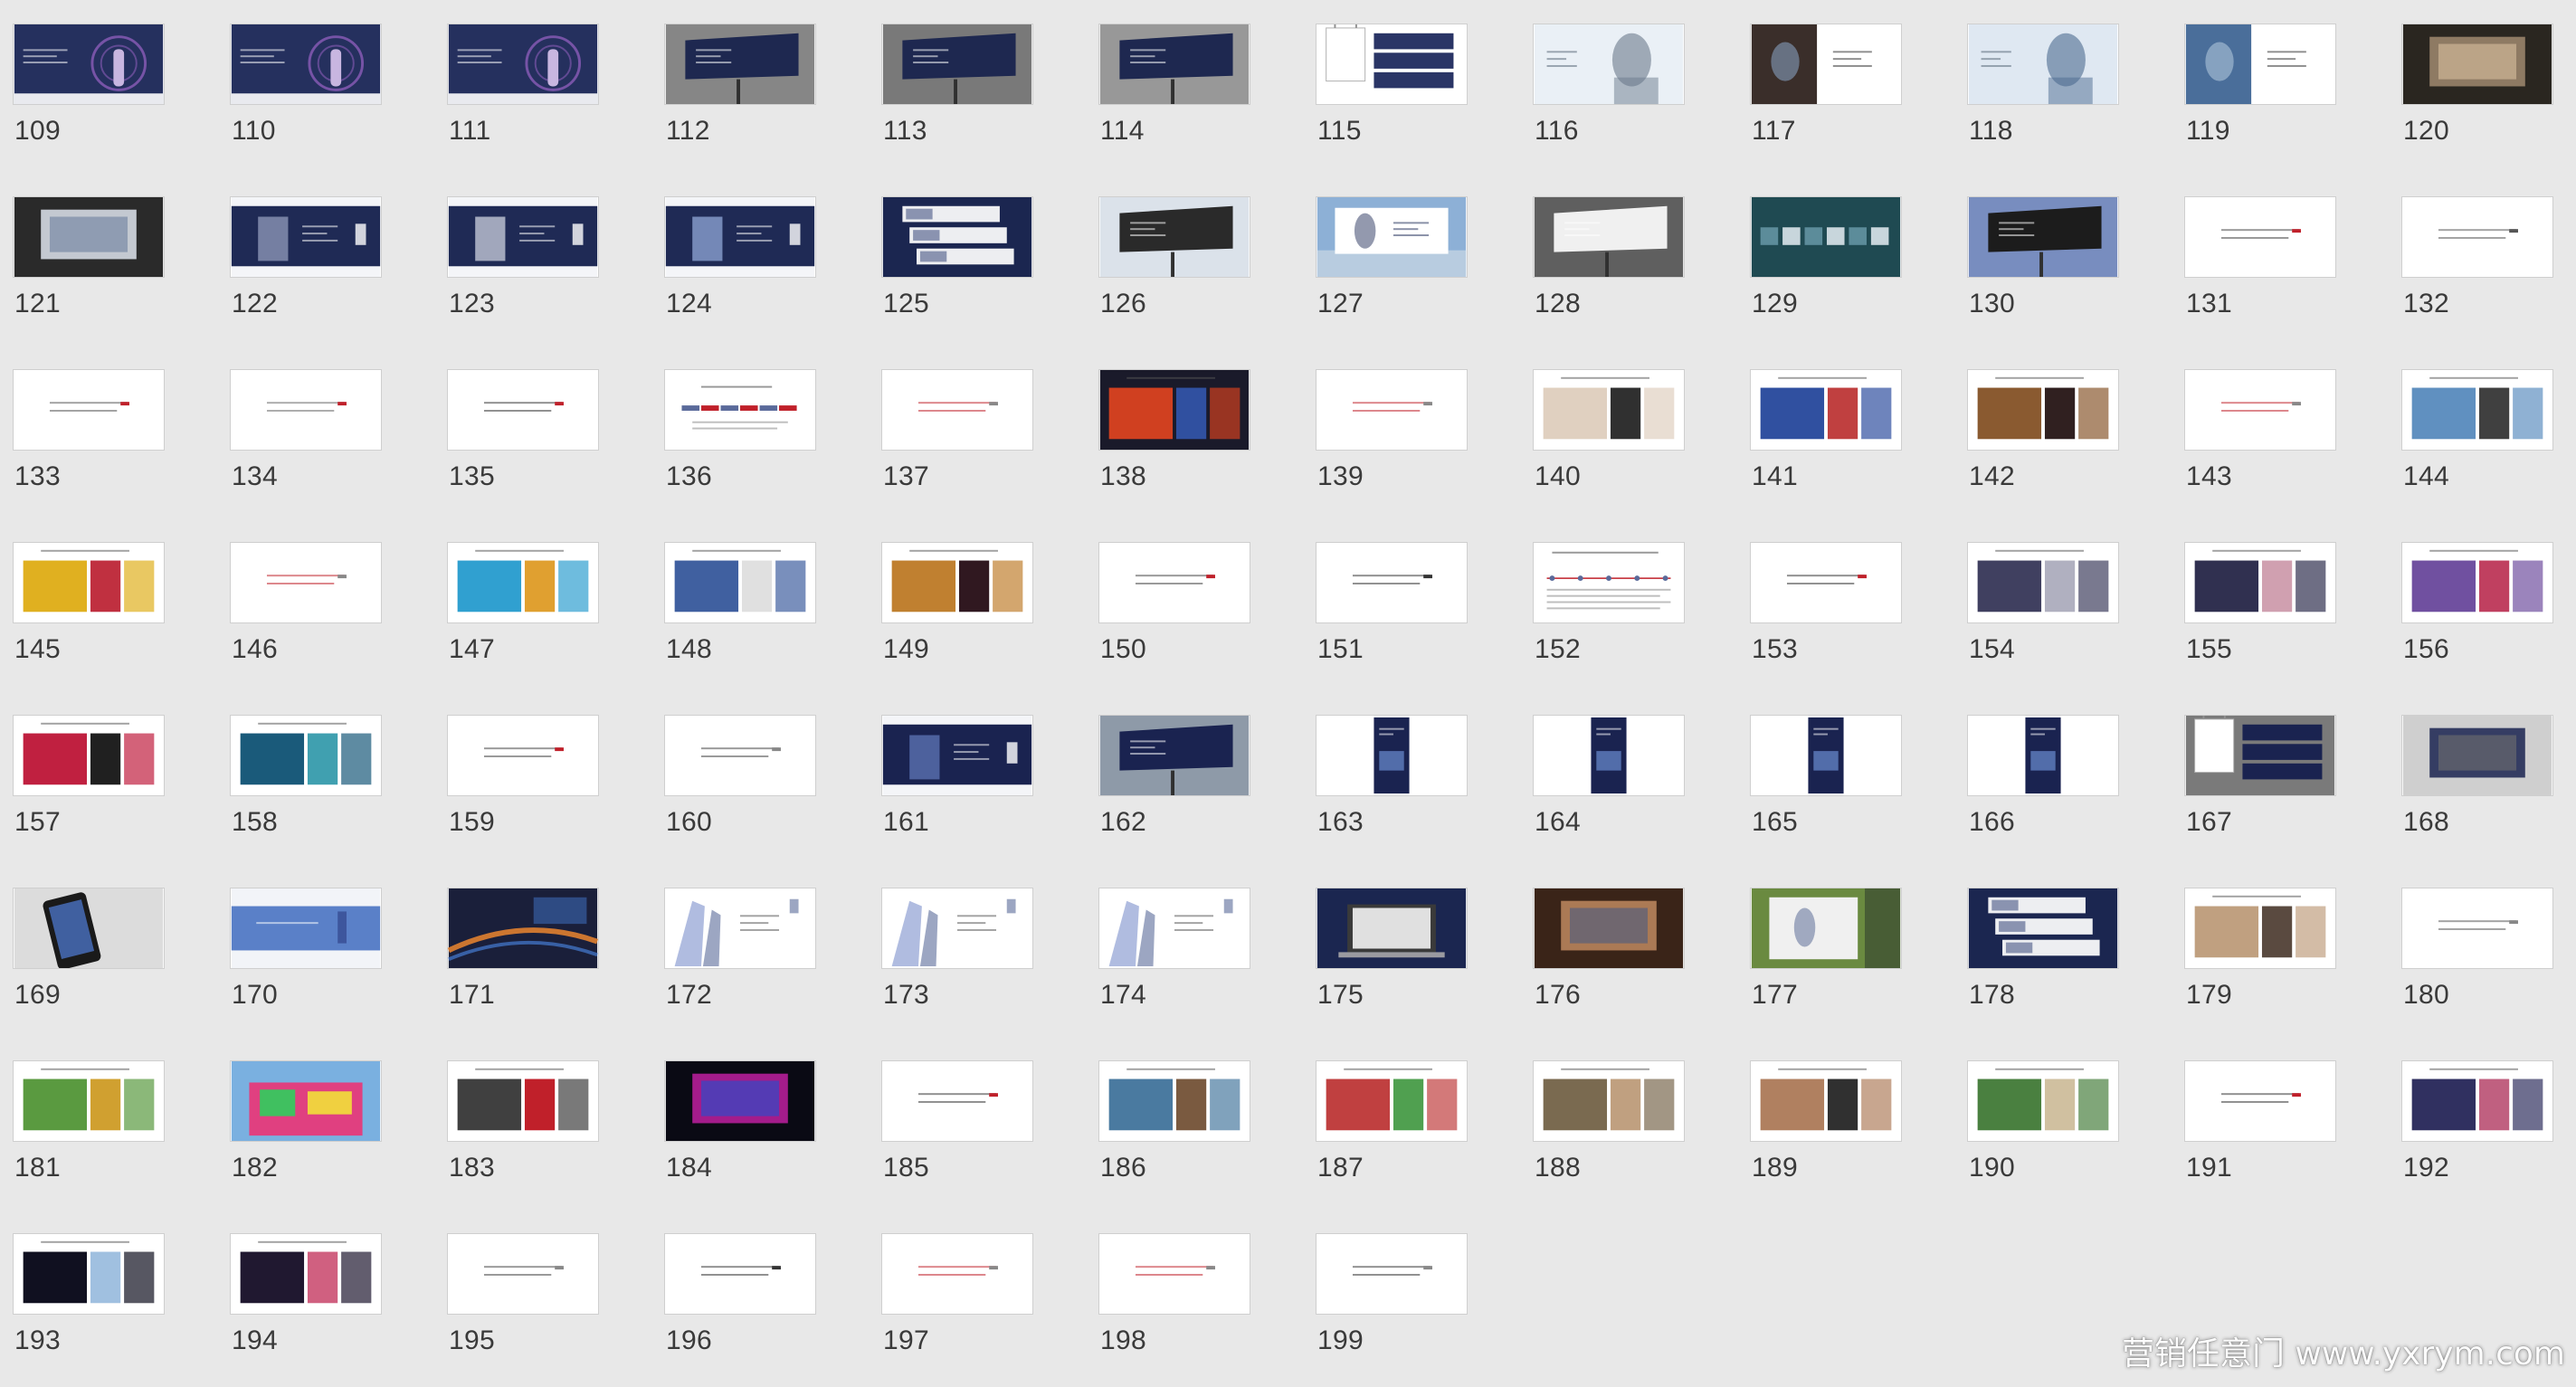 The width and height of the screenshot is (2576, 1387). Describe the element at coordinates (1175, 1310) in the screenshot. I see `slide-thumbnail-198: 198` at that location.